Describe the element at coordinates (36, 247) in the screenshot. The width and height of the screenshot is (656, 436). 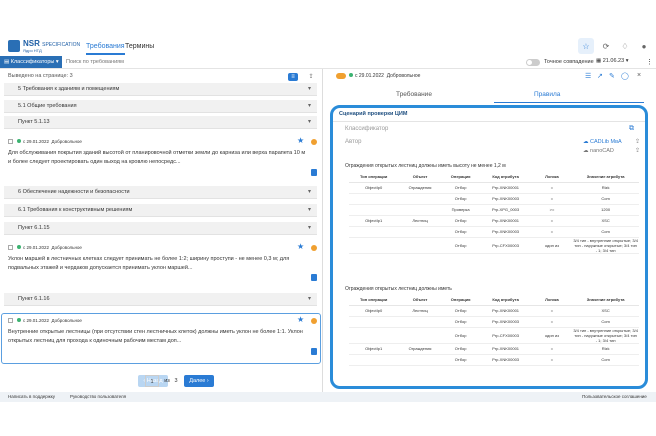
I see `item-date: с 29.01.2022` at that location.